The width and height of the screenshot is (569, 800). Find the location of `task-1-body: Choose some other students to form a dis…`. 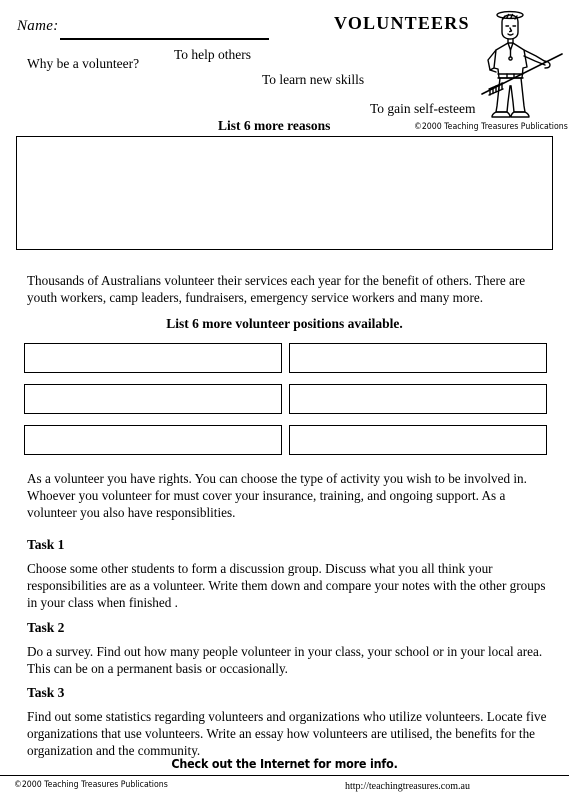

task-1-body: Choose some other students to form a dis… is located at coordinates (286, 585).